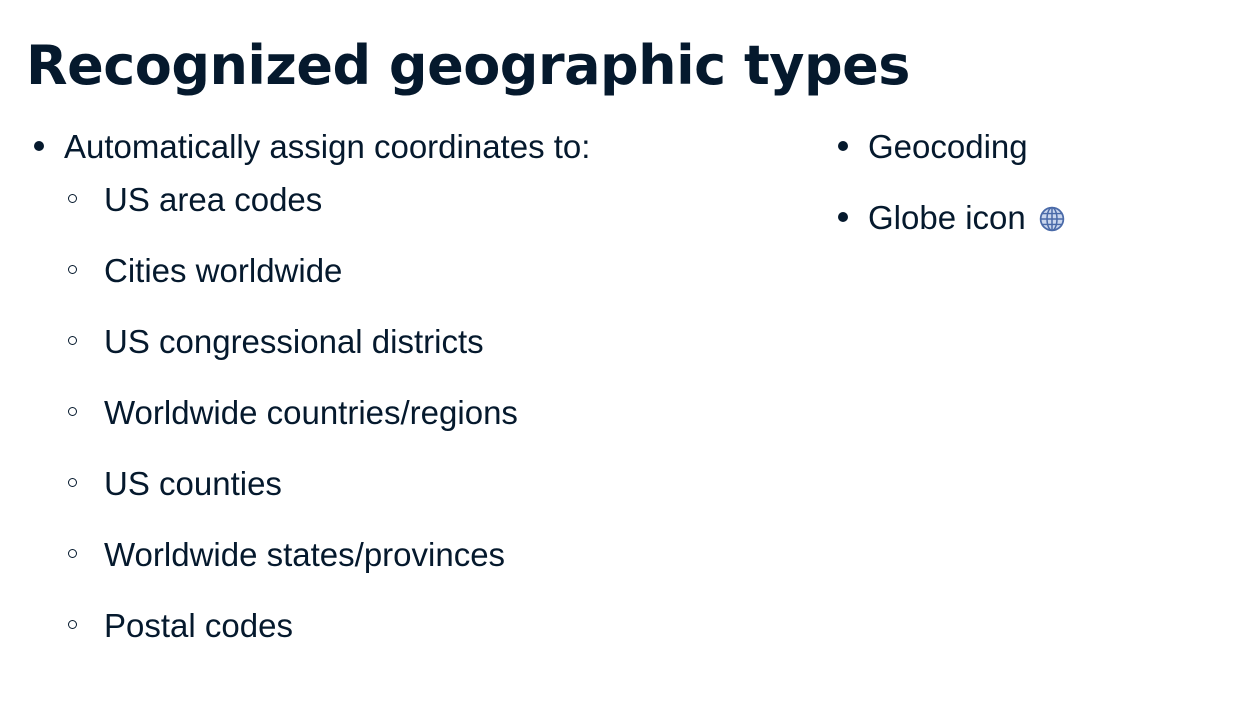  Describe the element at coordinates (427, 200) in the screenshot. I see `list-item: US area codes` at that location.